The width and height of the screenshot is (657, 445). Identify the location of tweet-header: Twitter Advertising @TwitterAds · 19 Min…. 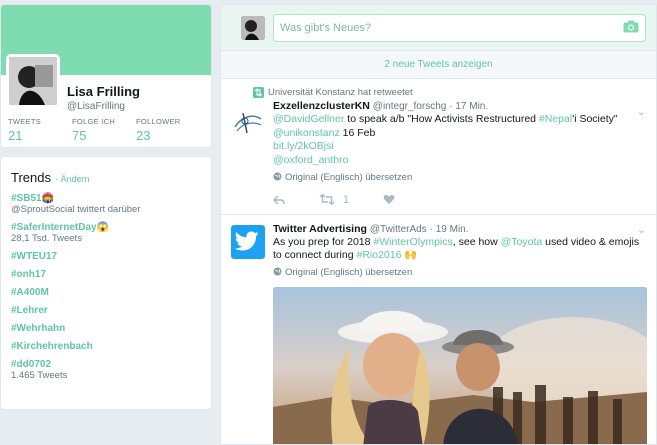
(459, 229).